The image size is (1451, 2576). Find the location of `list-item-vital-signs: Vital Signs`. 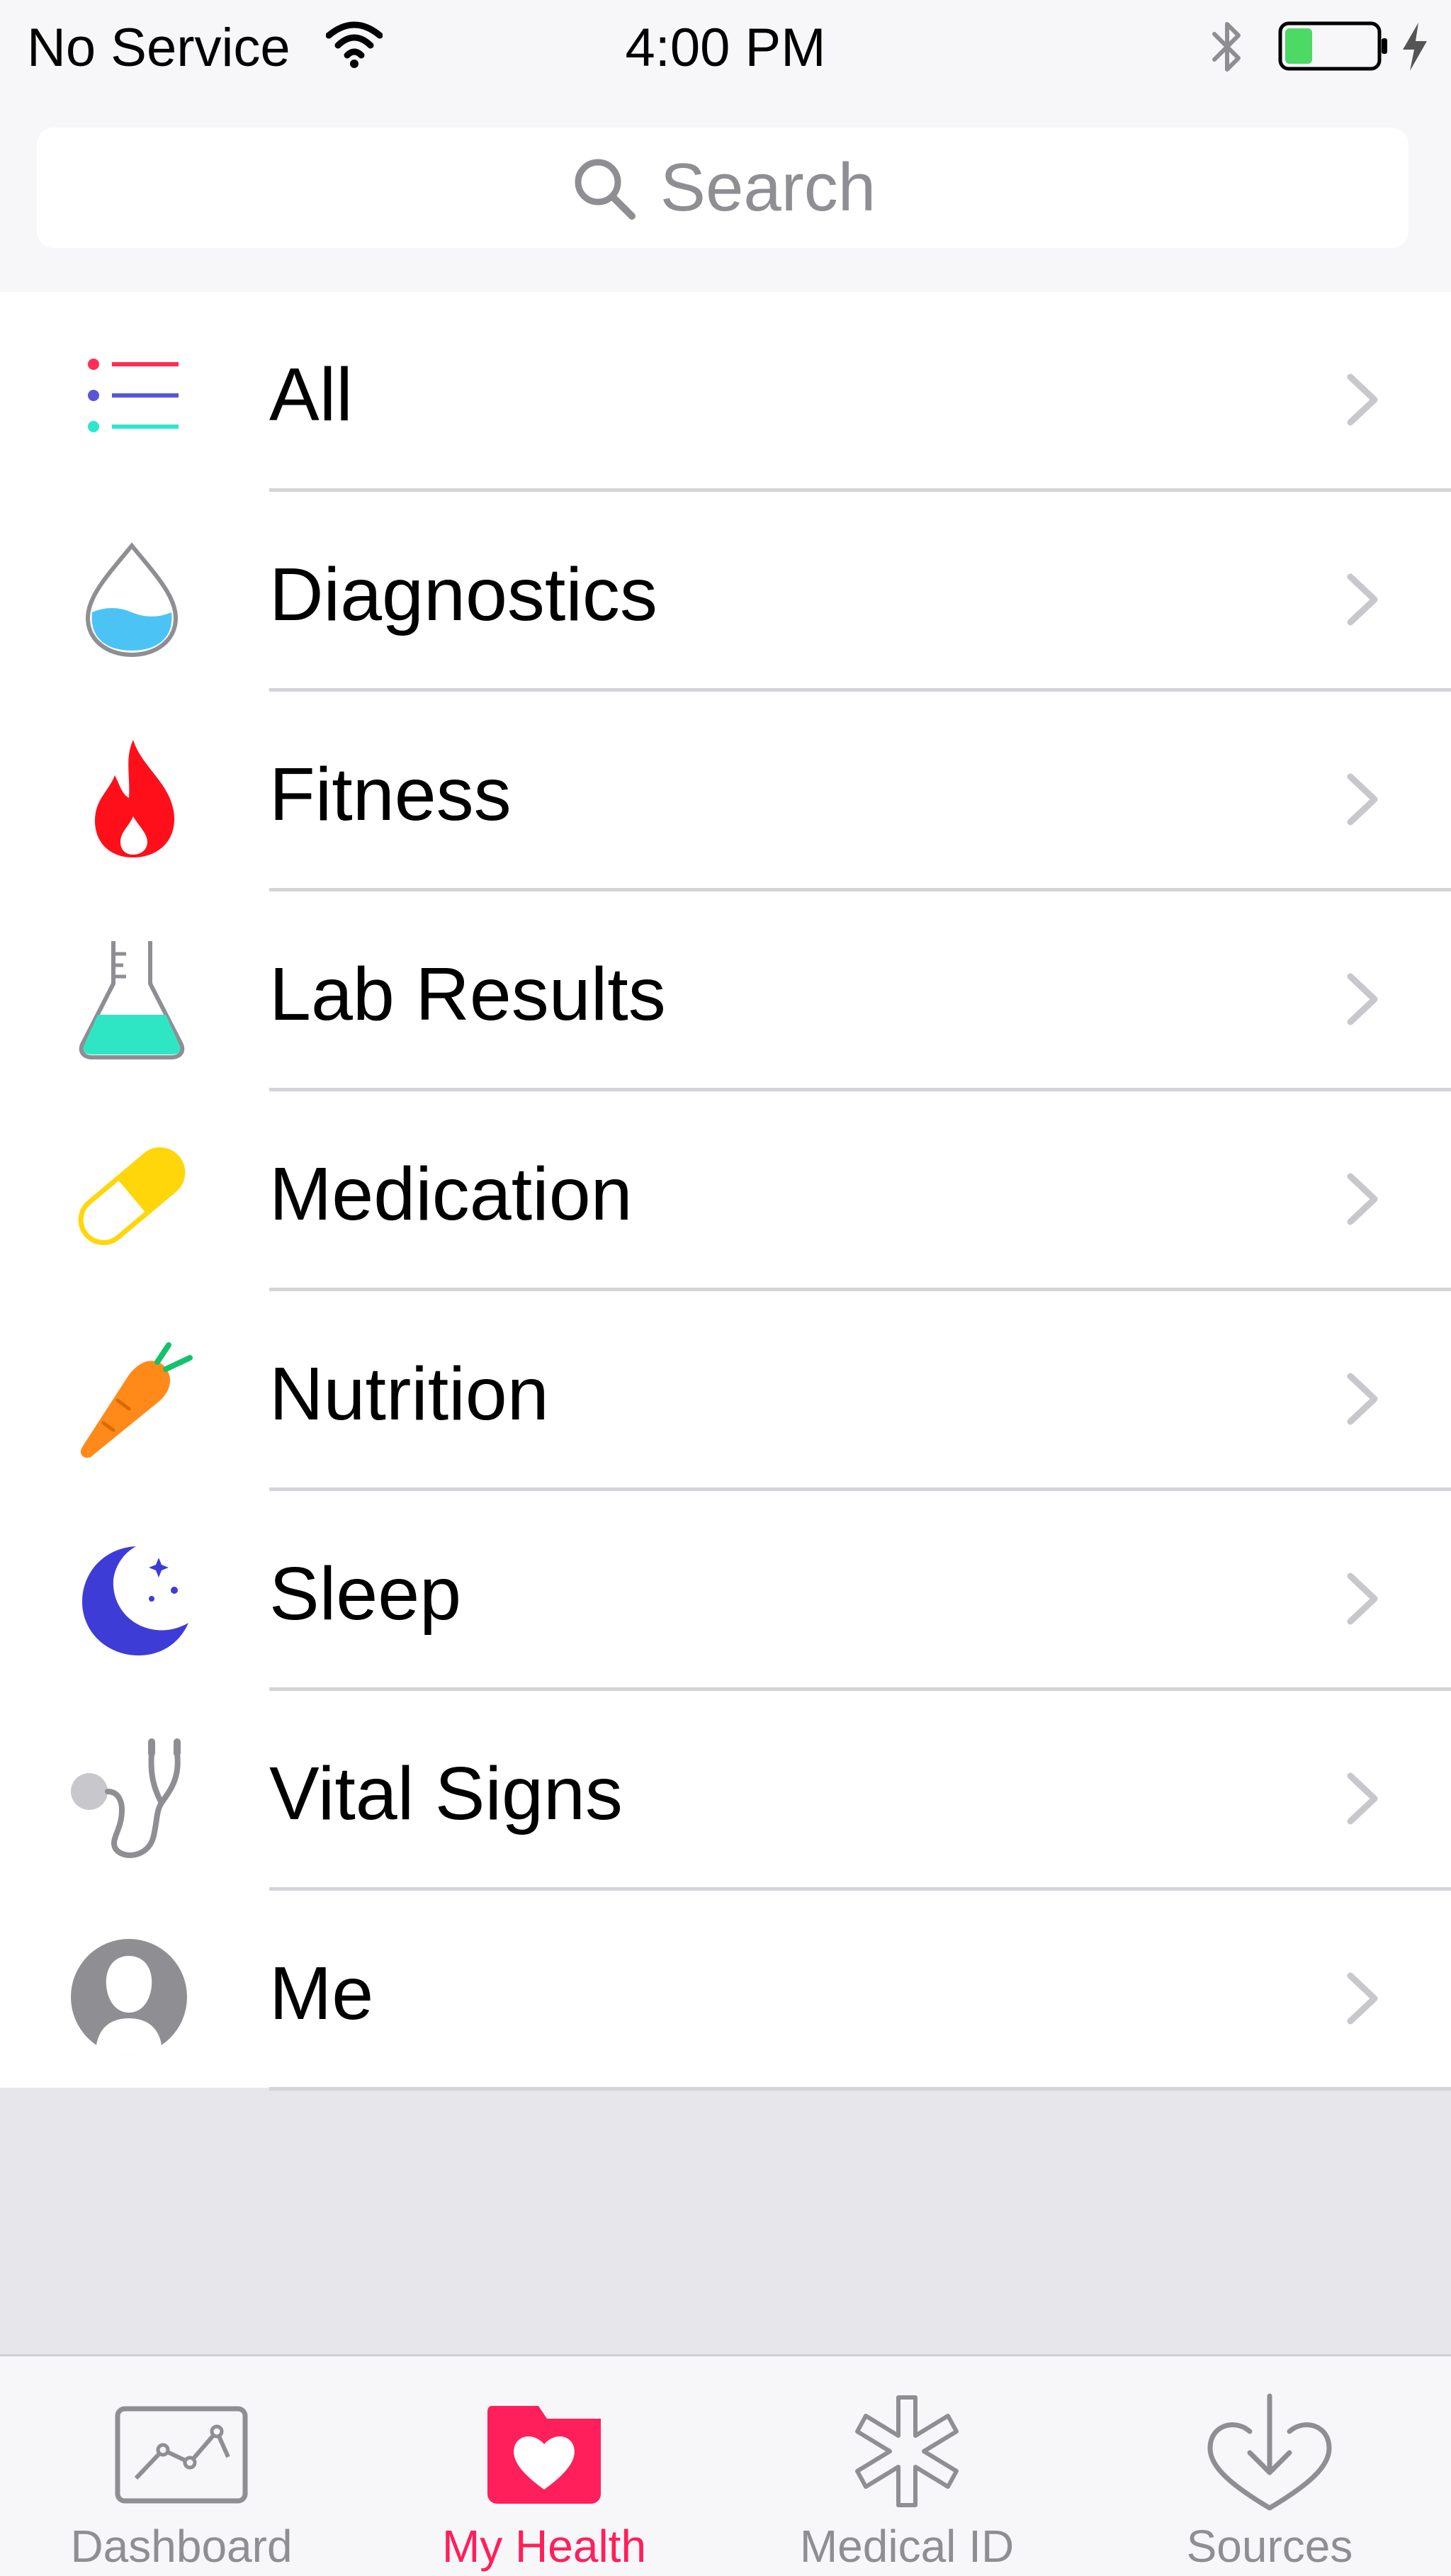

list-item-vital-signs: Vital Signs is located at coordinates (725, 1791).